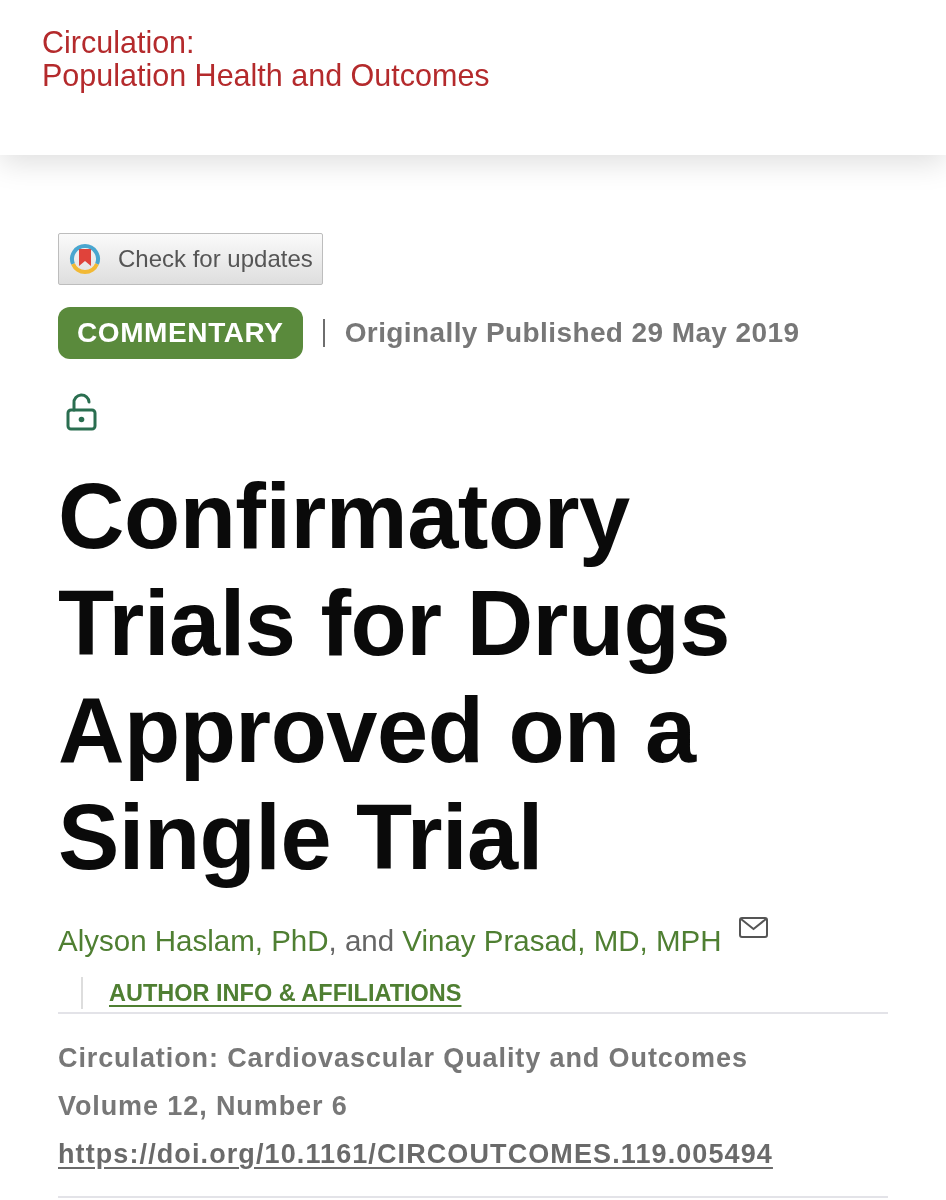  Describe the element at coordinates (285, 993) in the screenshot. I see `author-info-link: AUTHOR INFO & AFFILIATIONS` at that location.